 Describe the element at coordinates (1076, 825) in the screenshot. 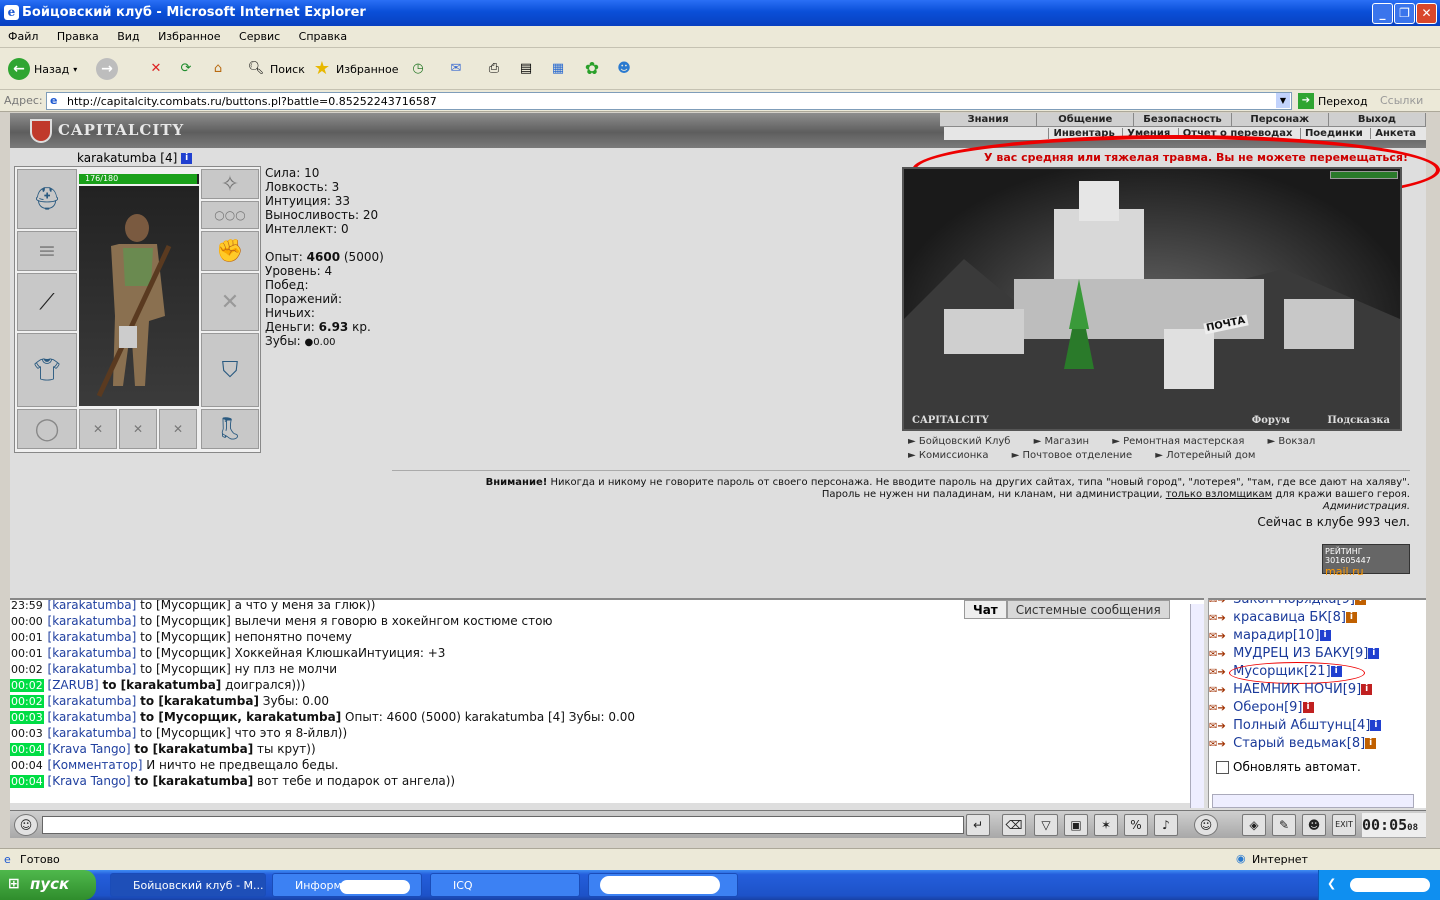

I see `save-icon: ▣` at that location.